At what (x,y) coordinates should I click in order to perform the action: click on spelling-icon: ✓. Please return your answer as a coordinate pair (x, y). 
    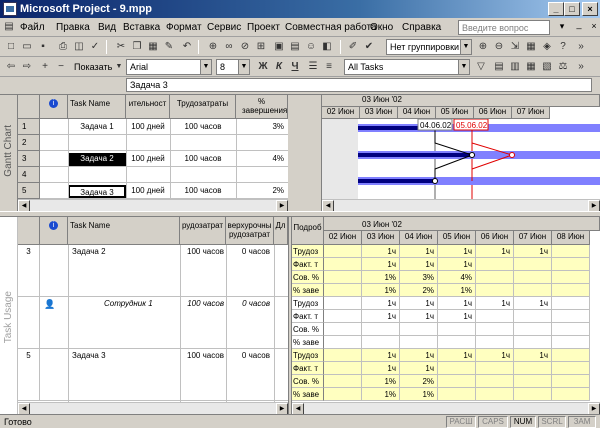
    Looking at the image, I should click on (95, 47).